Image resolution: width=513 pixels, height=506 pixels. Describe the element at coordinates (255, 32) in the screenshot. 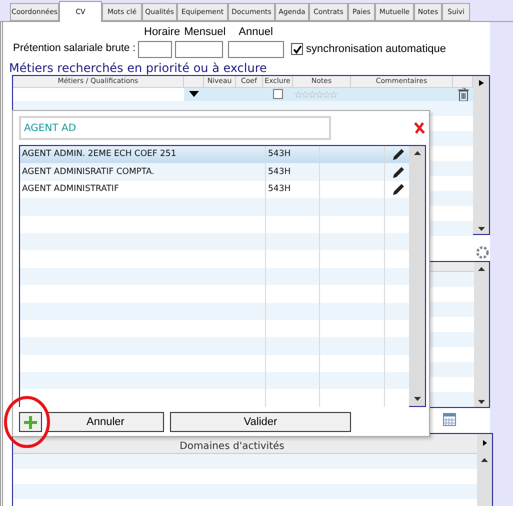

I see `column-label: Annuel` at that location.